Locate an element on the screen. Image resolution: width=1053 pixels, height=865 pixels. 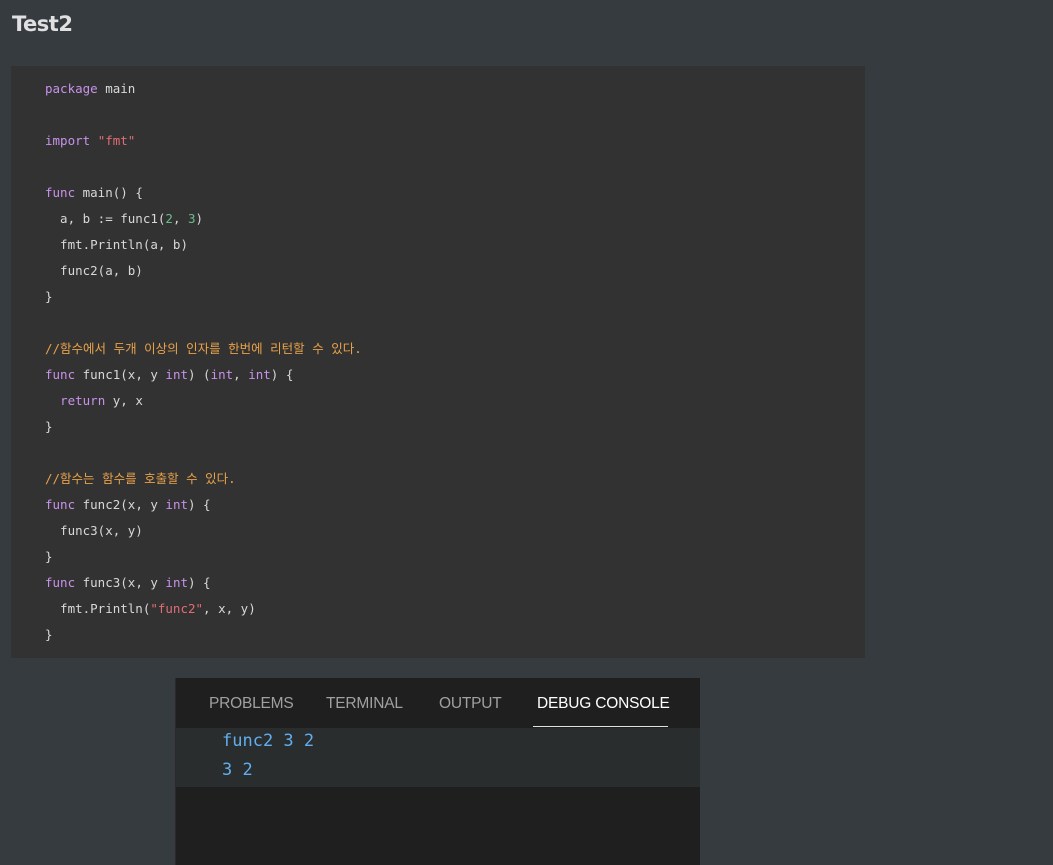
code-token-string: "fmt" is located at coordinates (116, 140).